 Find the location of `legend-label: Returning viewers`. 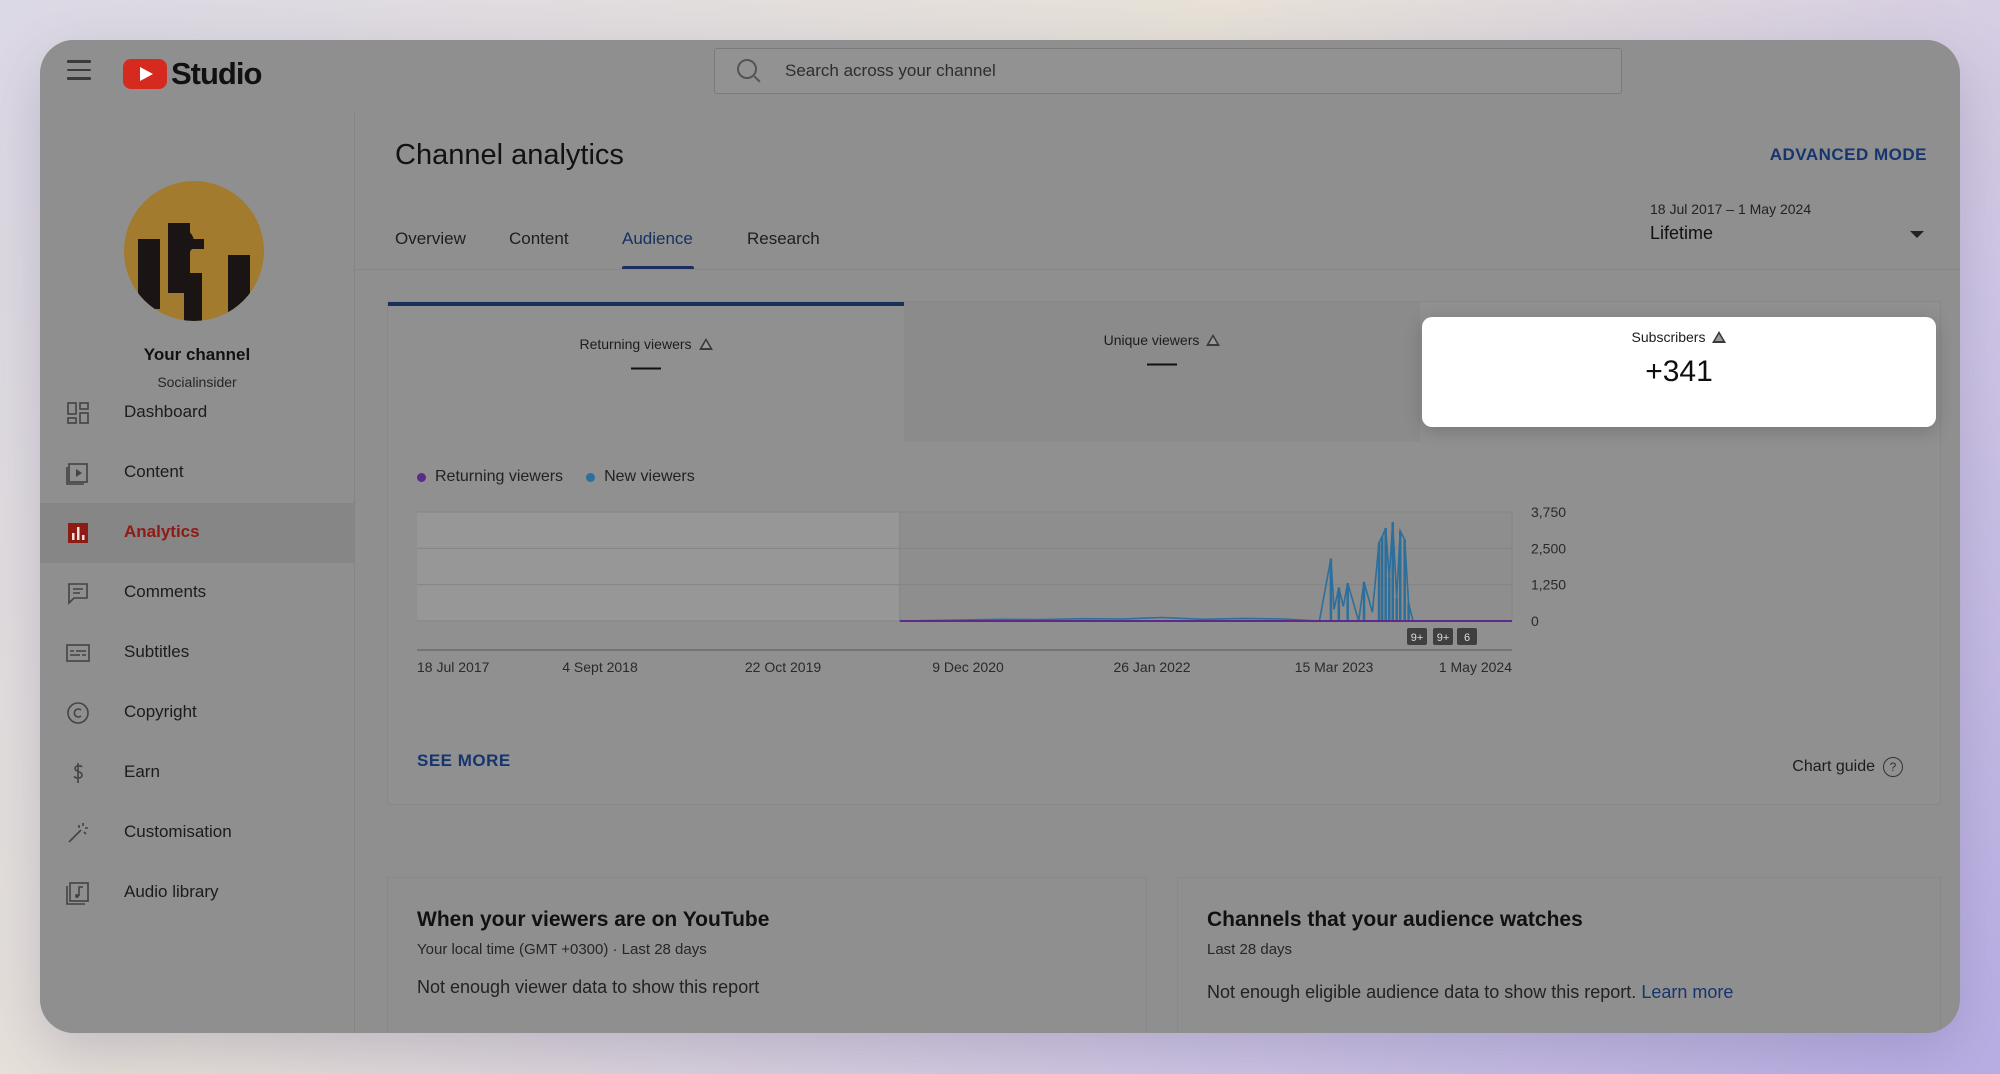

legend-label: Returning viewers is located at coordinates (499, 476).